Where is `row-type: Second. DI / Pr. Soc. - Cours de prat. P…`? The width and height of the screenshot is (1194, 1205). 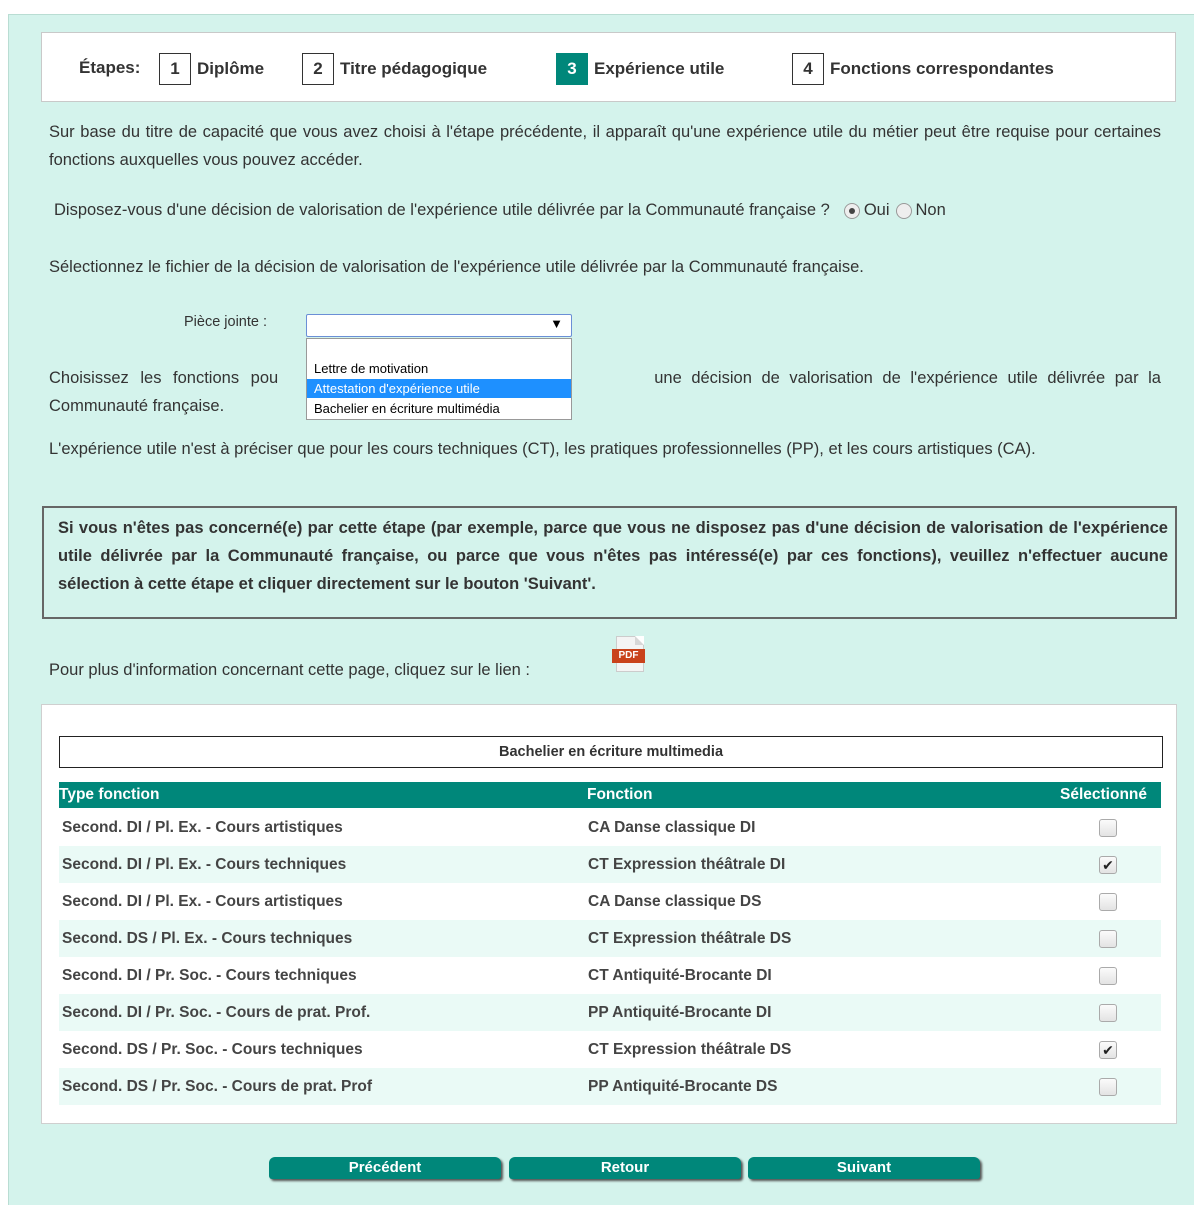
row-type: Second. DI / Pr. Soc. - Cours de prat. P… is located at coordinates (216, 1012).